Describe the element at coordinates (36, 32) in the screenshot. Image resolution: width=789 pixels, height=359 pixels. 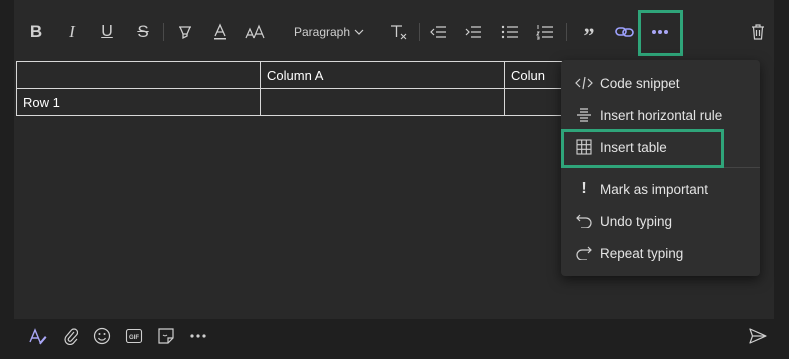
I see `bold-icon: B` at that location.